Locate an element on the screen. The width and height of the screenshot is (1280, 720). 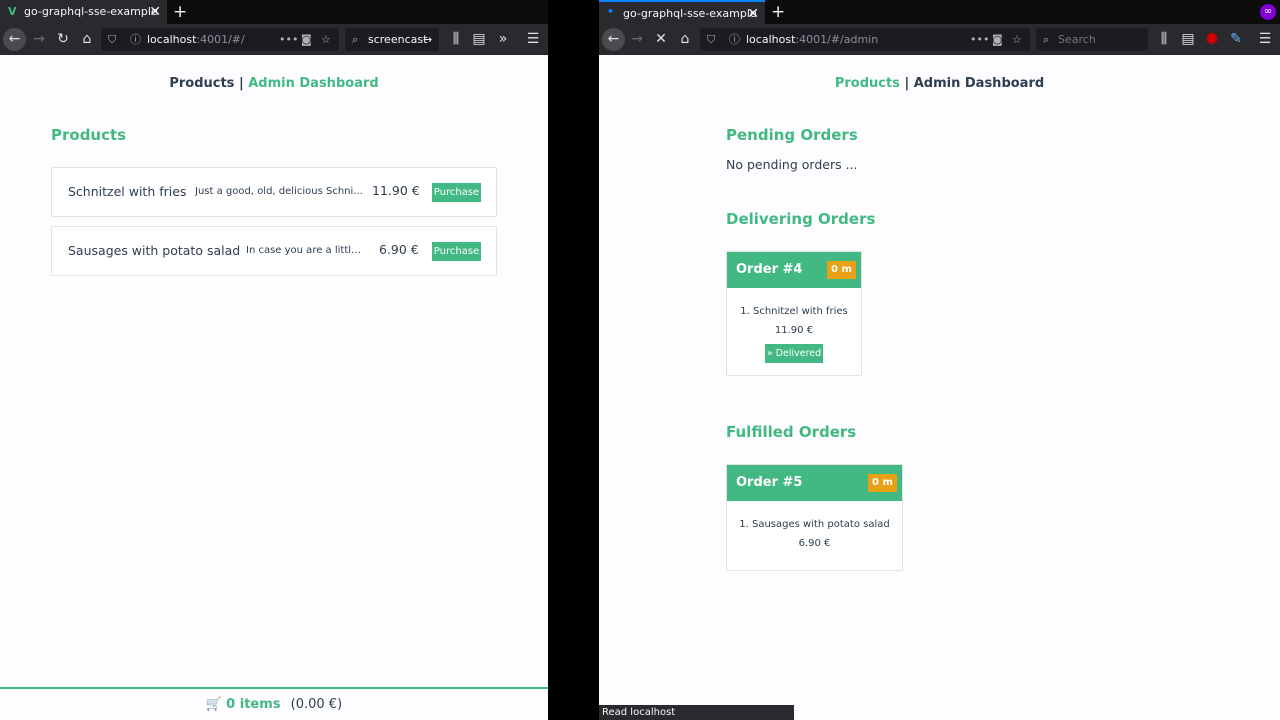
tab-active: • go-graphql-sse-example ✕ is located at coordinates (682, 12).